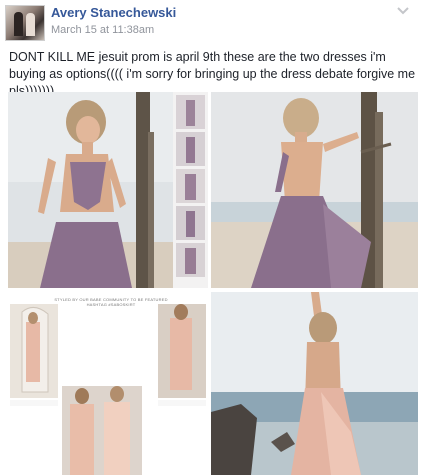  What do you see at coordinates (403, 11) in the screenshot?
I see `chevron-down-icon` at bounding box center [403, 11].